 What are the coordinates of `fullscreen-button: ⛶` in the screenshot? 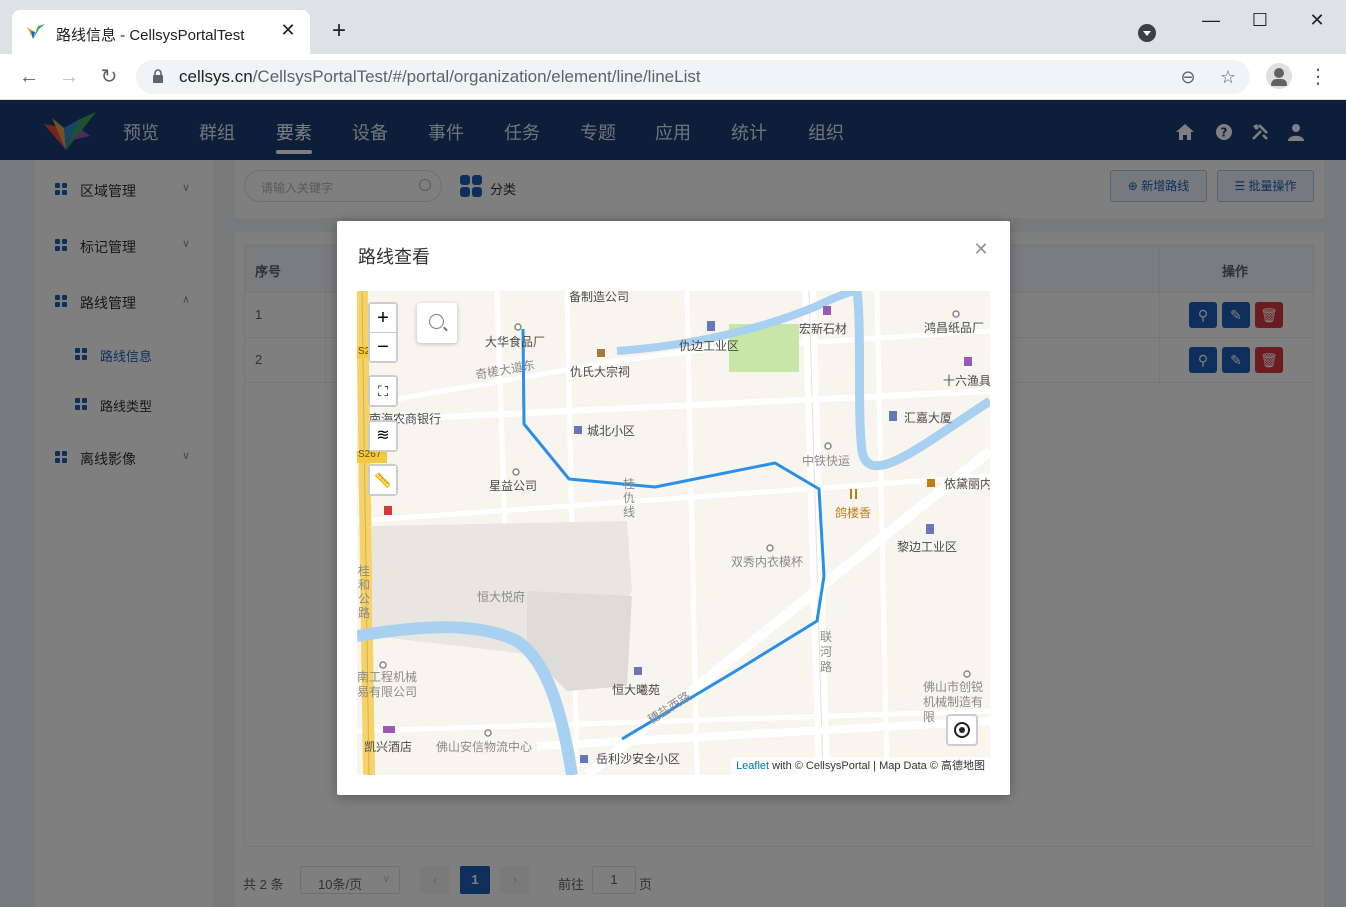 It's located at (383, 391).